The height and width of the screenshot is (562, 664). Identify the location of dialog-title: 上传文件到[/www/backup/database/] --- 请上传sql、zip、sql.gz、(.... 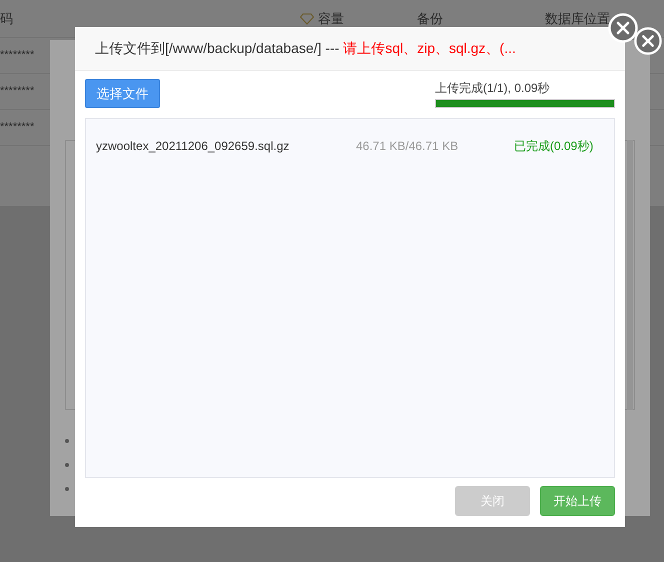
(305, 48).